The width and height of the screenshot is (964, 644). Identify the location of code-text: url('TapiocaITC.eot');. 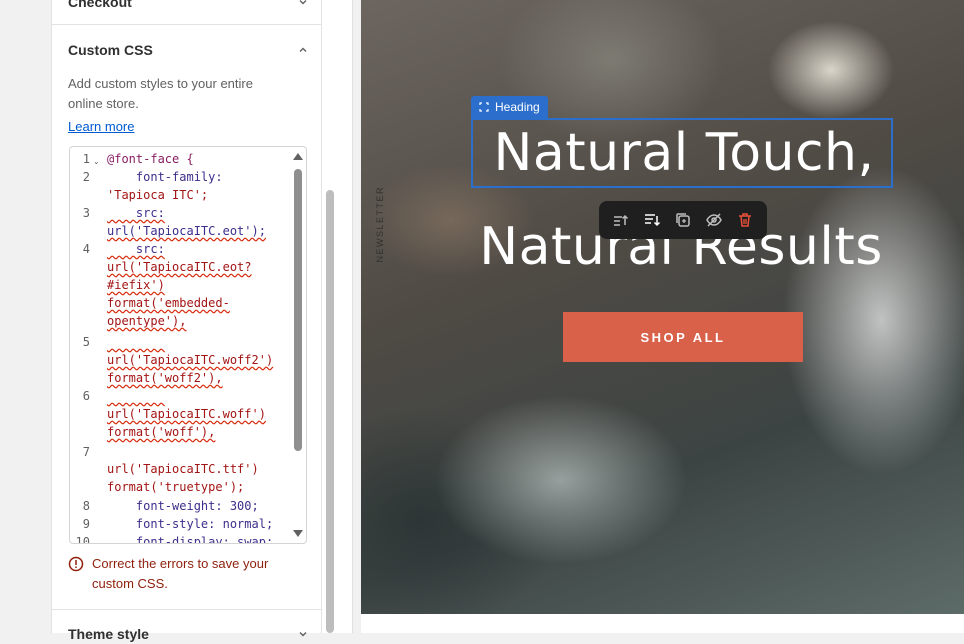
(186, 231).